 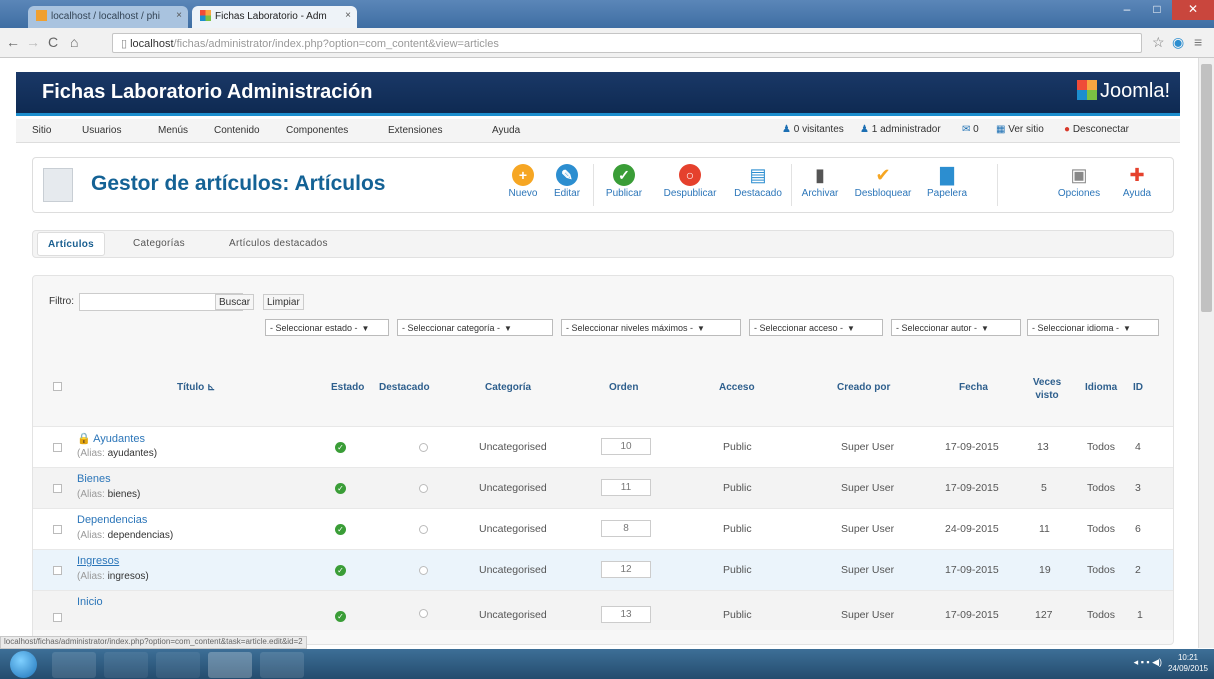 What do you see at coordinates (1127, 10) in the screenshot?
I see `minimize-icon: –` at bounding box center [1127, 10].